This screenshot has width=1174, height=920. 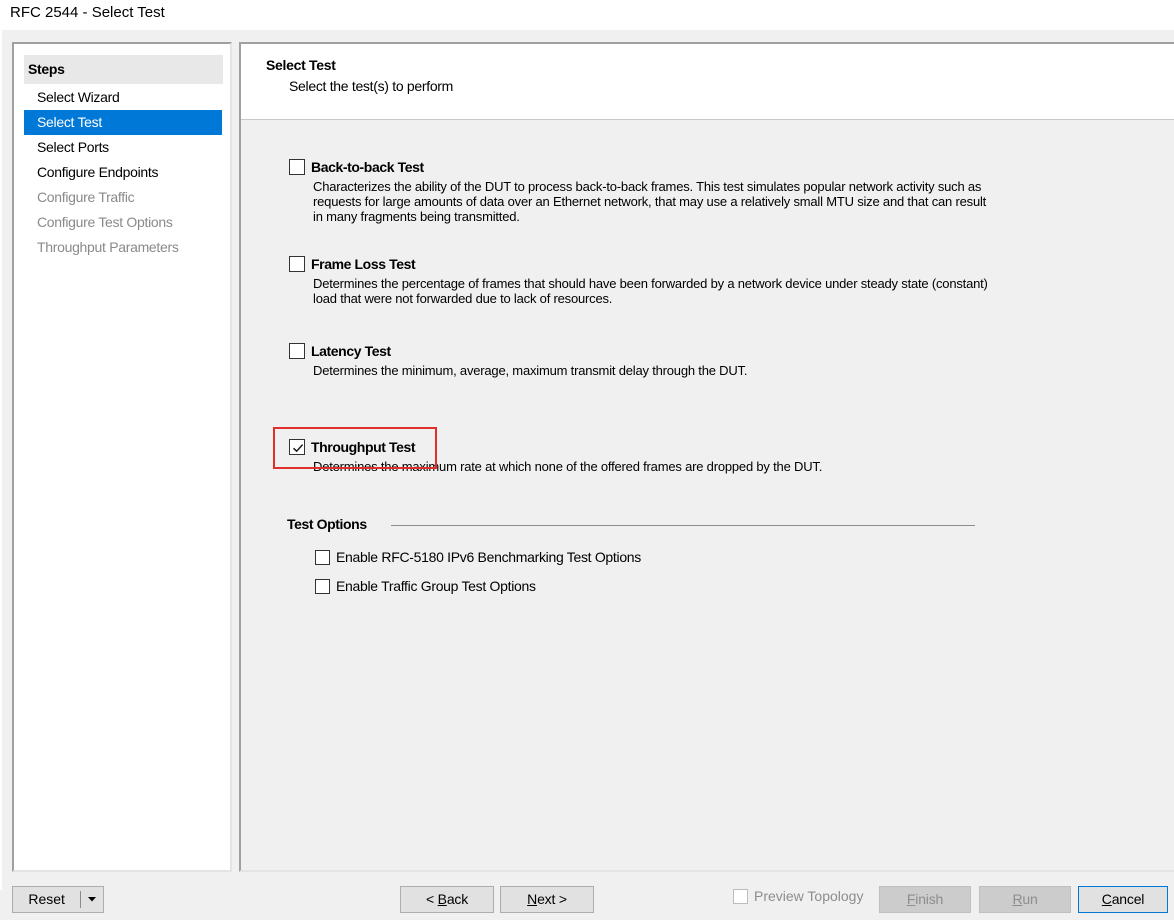 What do you see at coordinates (587, 15) in the screenshot?
I see `window-title: RFC 2544 - Select Test` at bounding box center [587, 15].